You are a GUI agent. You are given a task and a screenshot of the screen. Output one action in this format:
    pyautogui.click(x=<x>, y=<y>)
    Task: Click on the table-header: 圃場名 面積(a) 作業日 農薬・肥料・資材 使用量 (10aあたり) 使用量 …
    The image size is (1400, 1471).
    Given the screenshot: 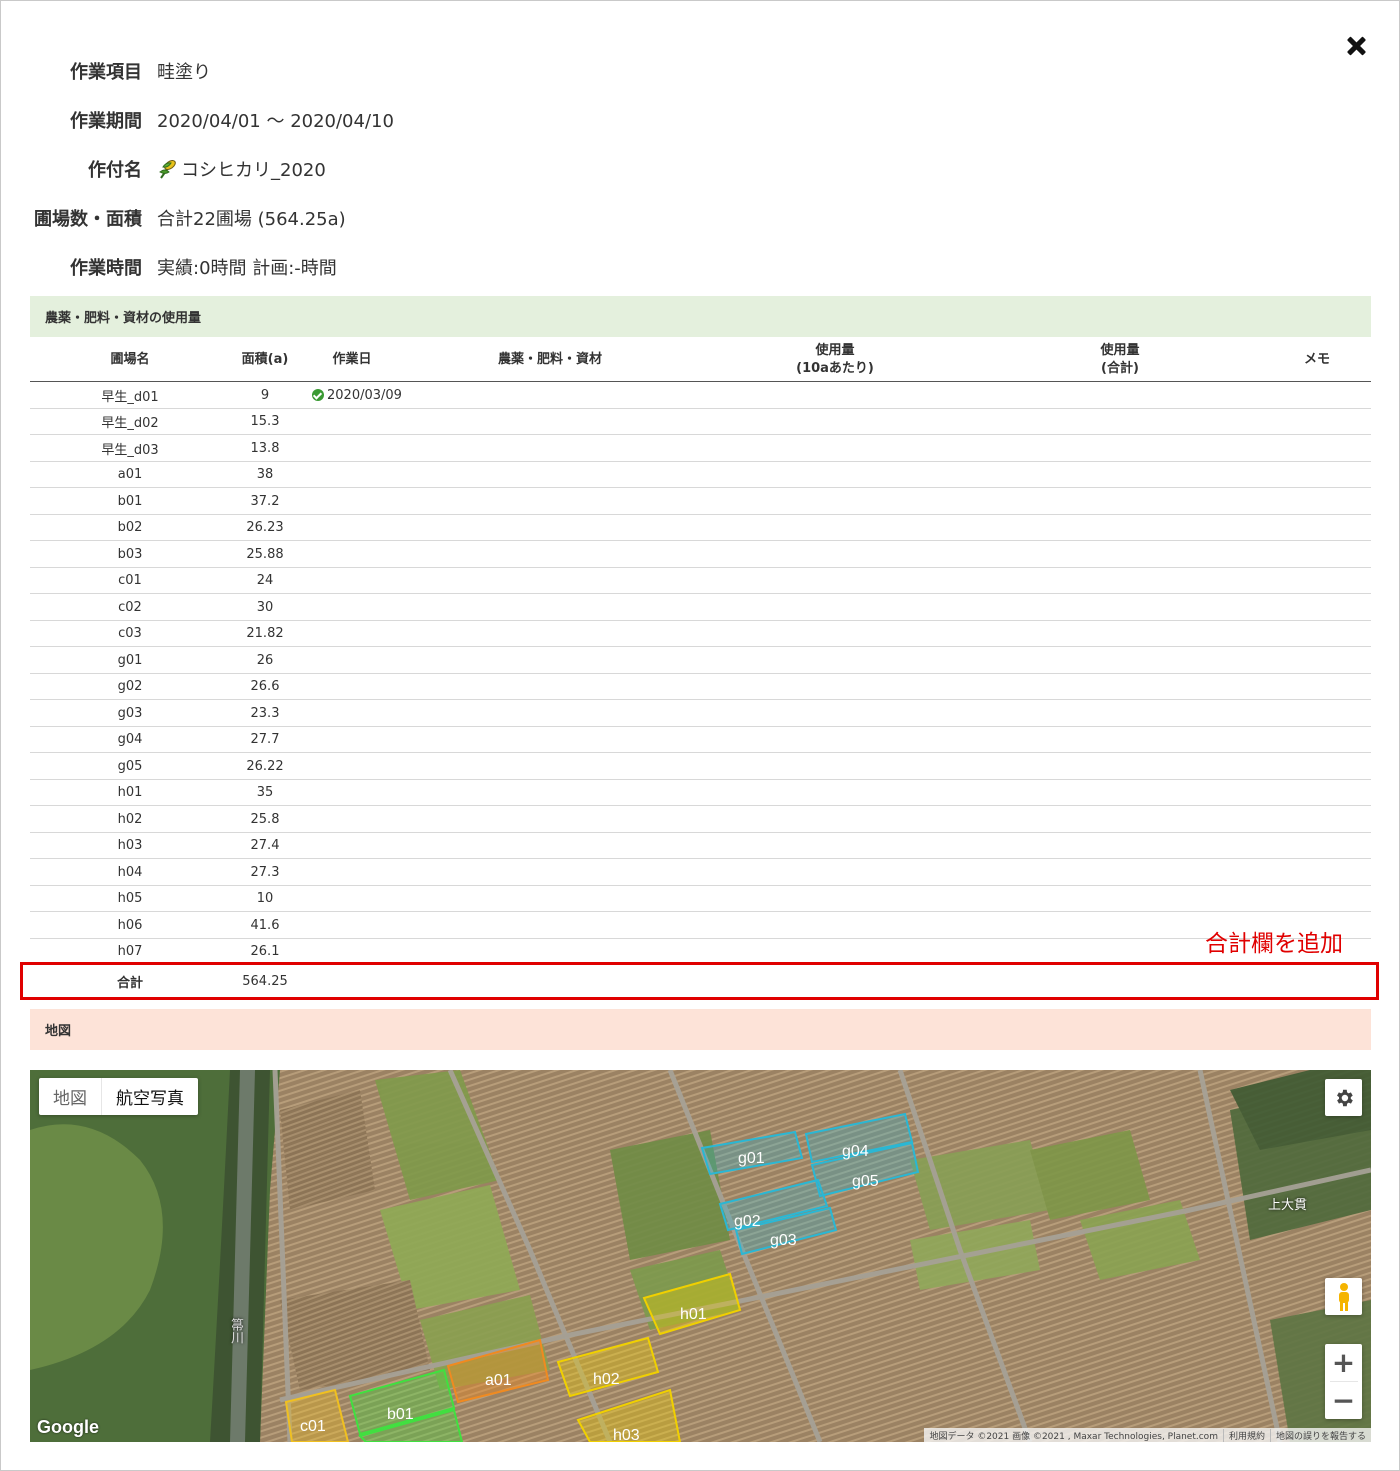 What is the action you would take?
    pyautogui.click(x=700, y=359)
    